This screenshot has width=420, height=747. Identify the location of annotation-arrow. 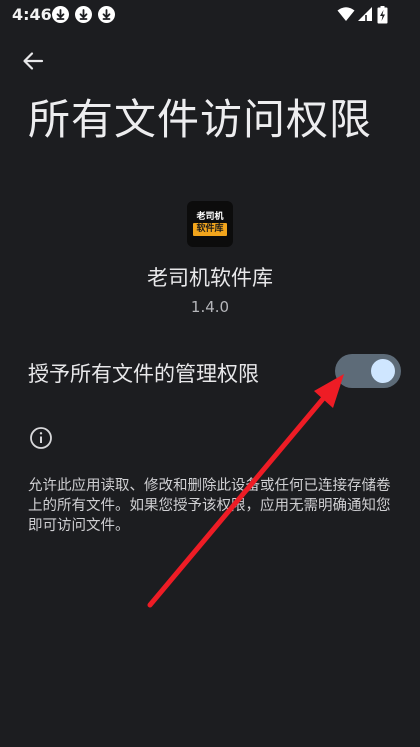
(245, 491).